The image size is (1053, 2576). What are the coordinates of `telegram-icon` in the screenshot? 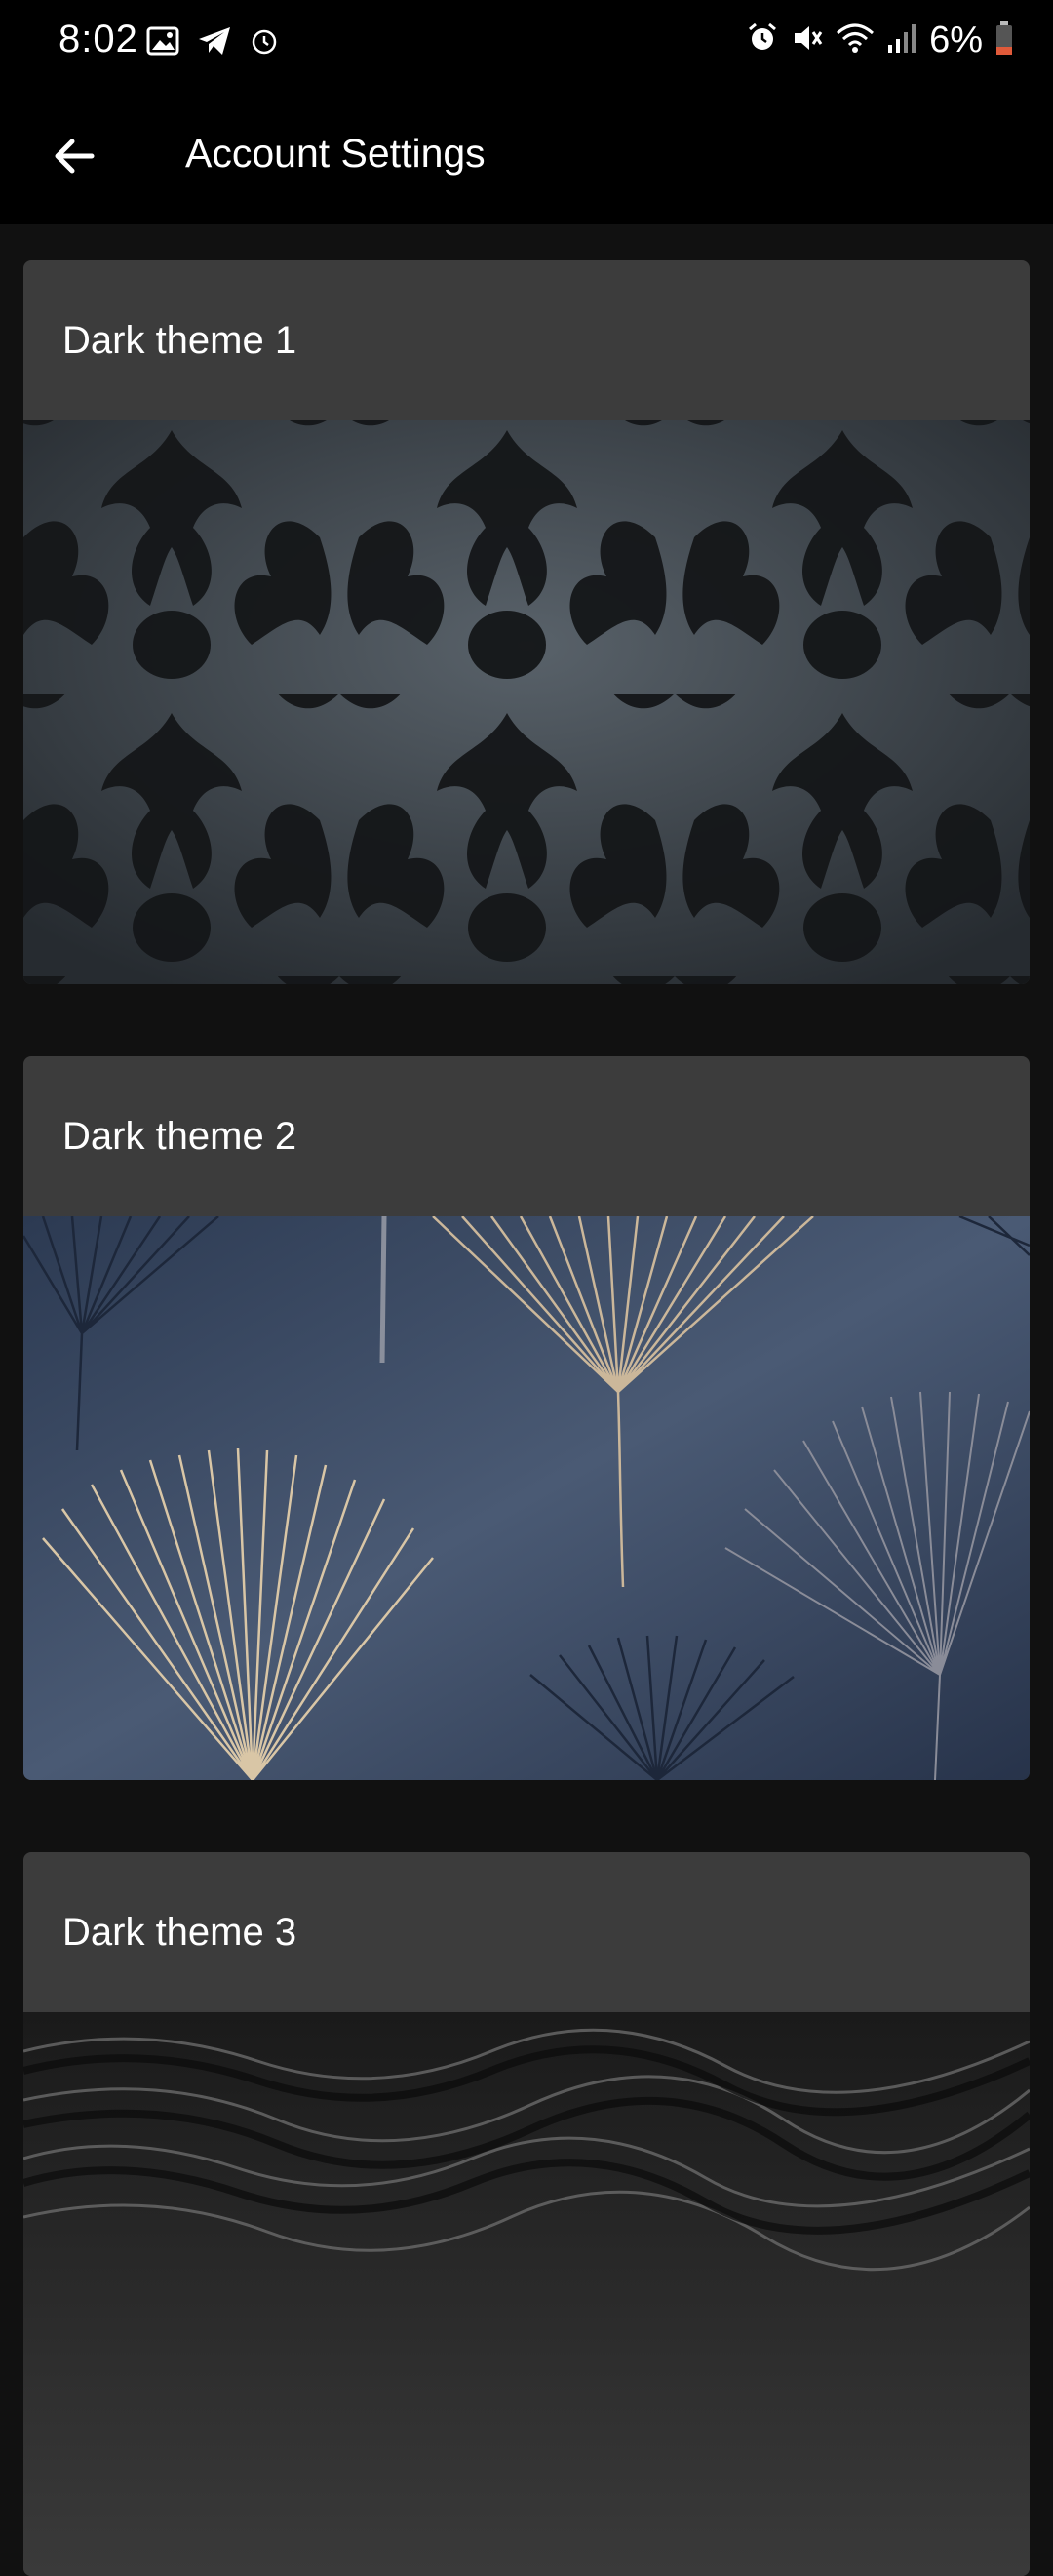 It's located at (214, 43).